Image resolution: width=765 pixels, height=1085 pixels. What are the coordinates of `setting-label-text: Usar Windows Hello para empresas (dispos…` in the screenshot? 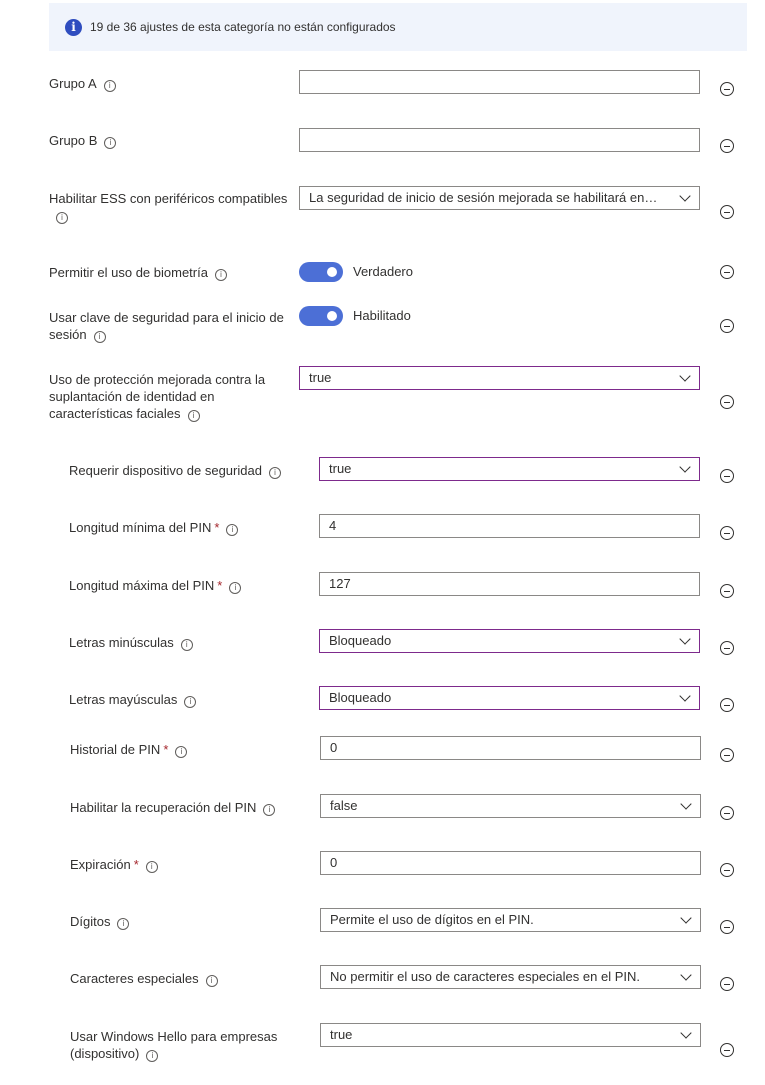 It's located at (174, 1045).